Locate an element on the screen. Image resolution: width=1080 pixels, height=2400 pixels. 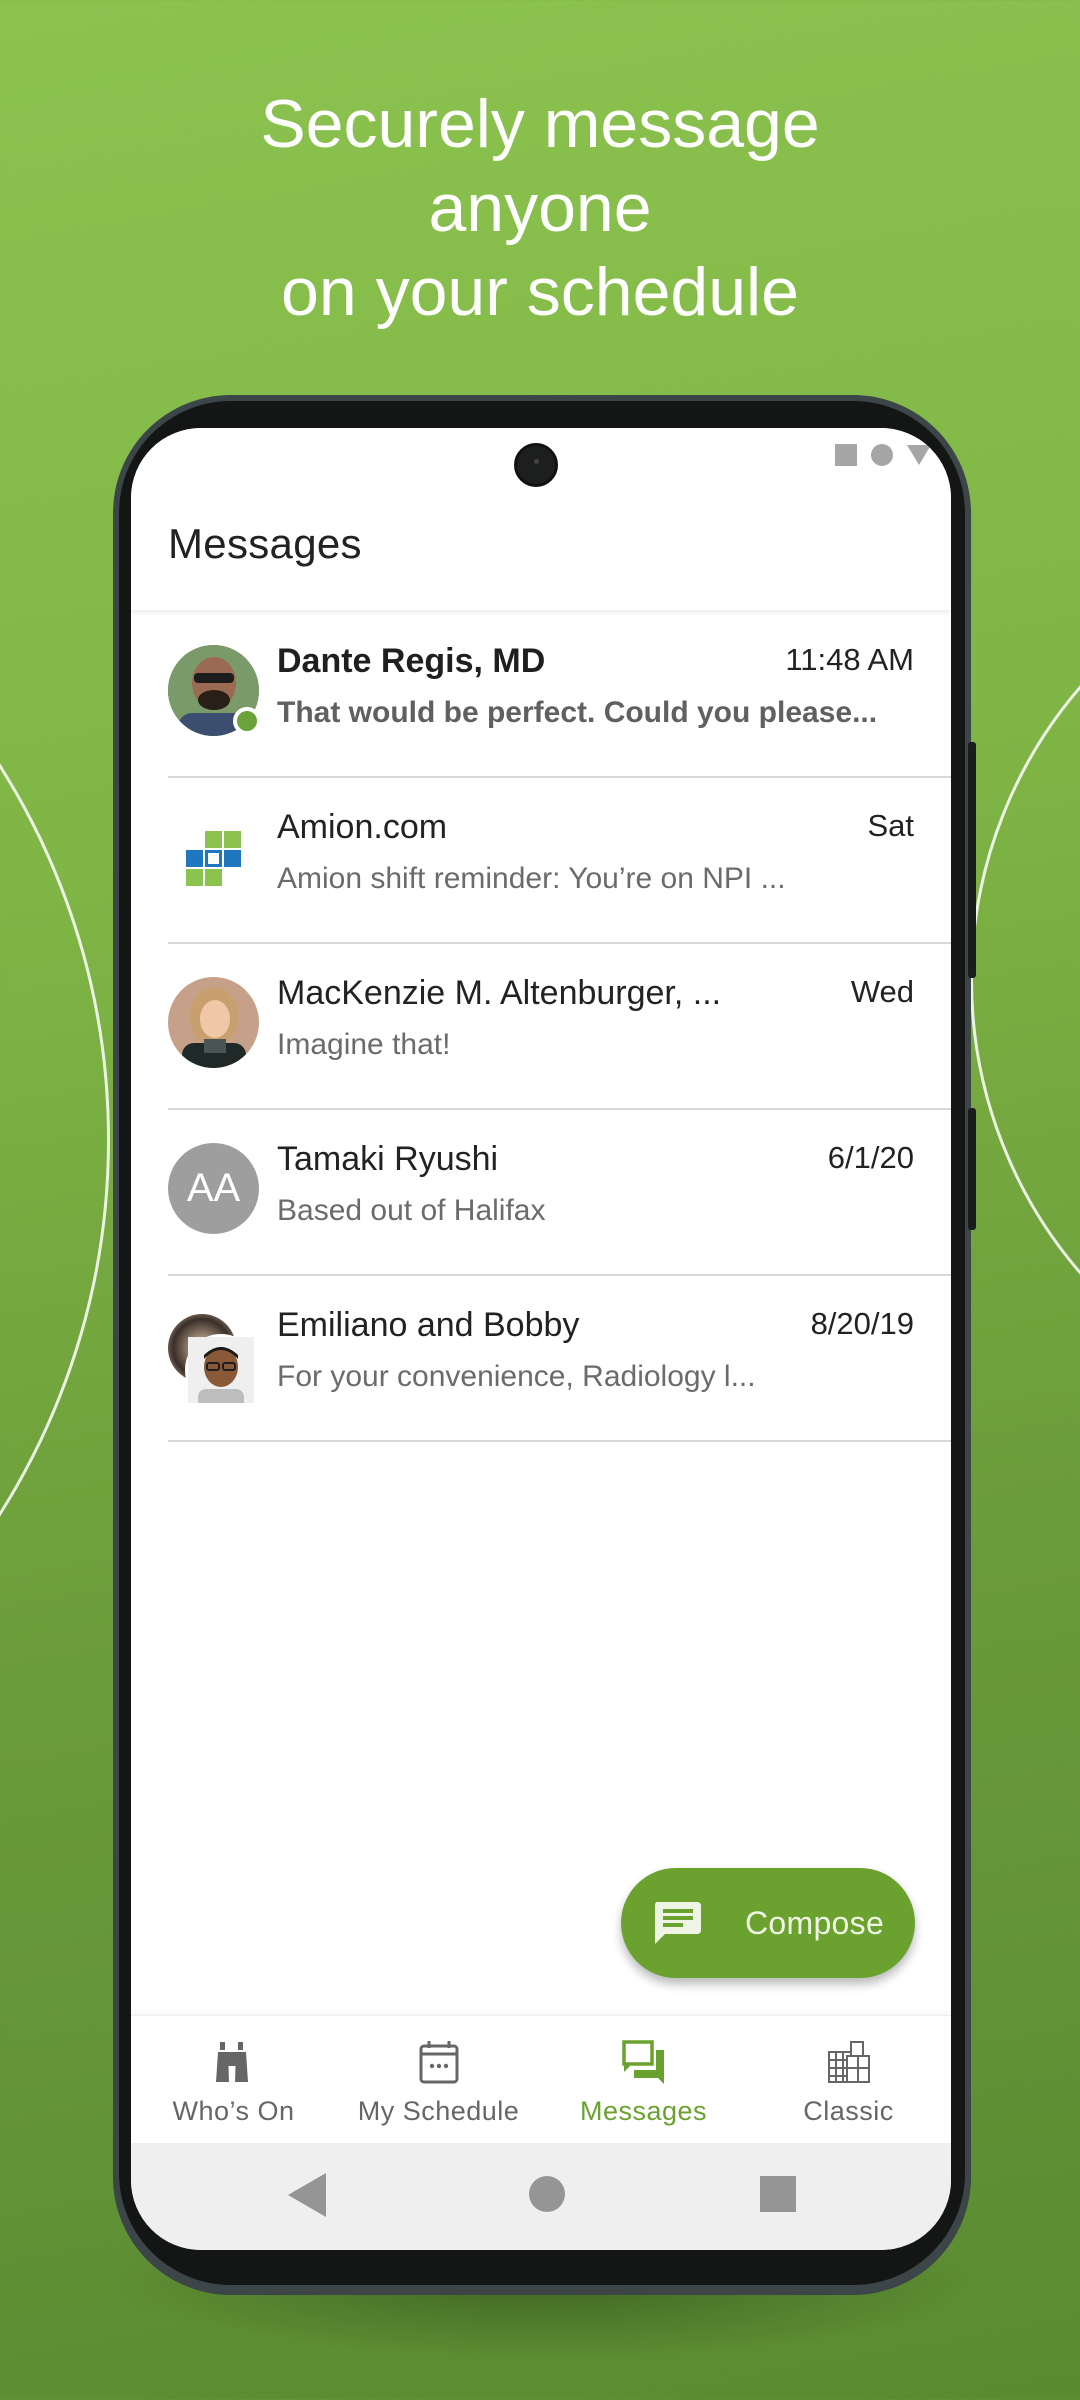
conversation-name: Emiliano and Bobby is located at coordinates (428, 1325).